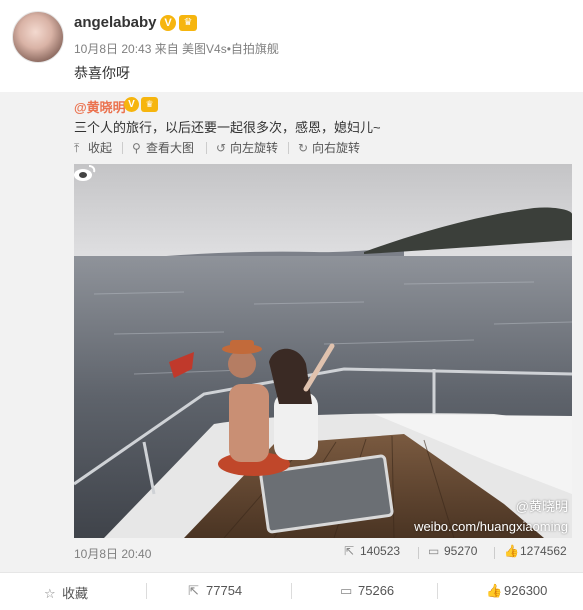 The image size is (583, 610). I want to click on star-icon: ☆, so click(50, 593).